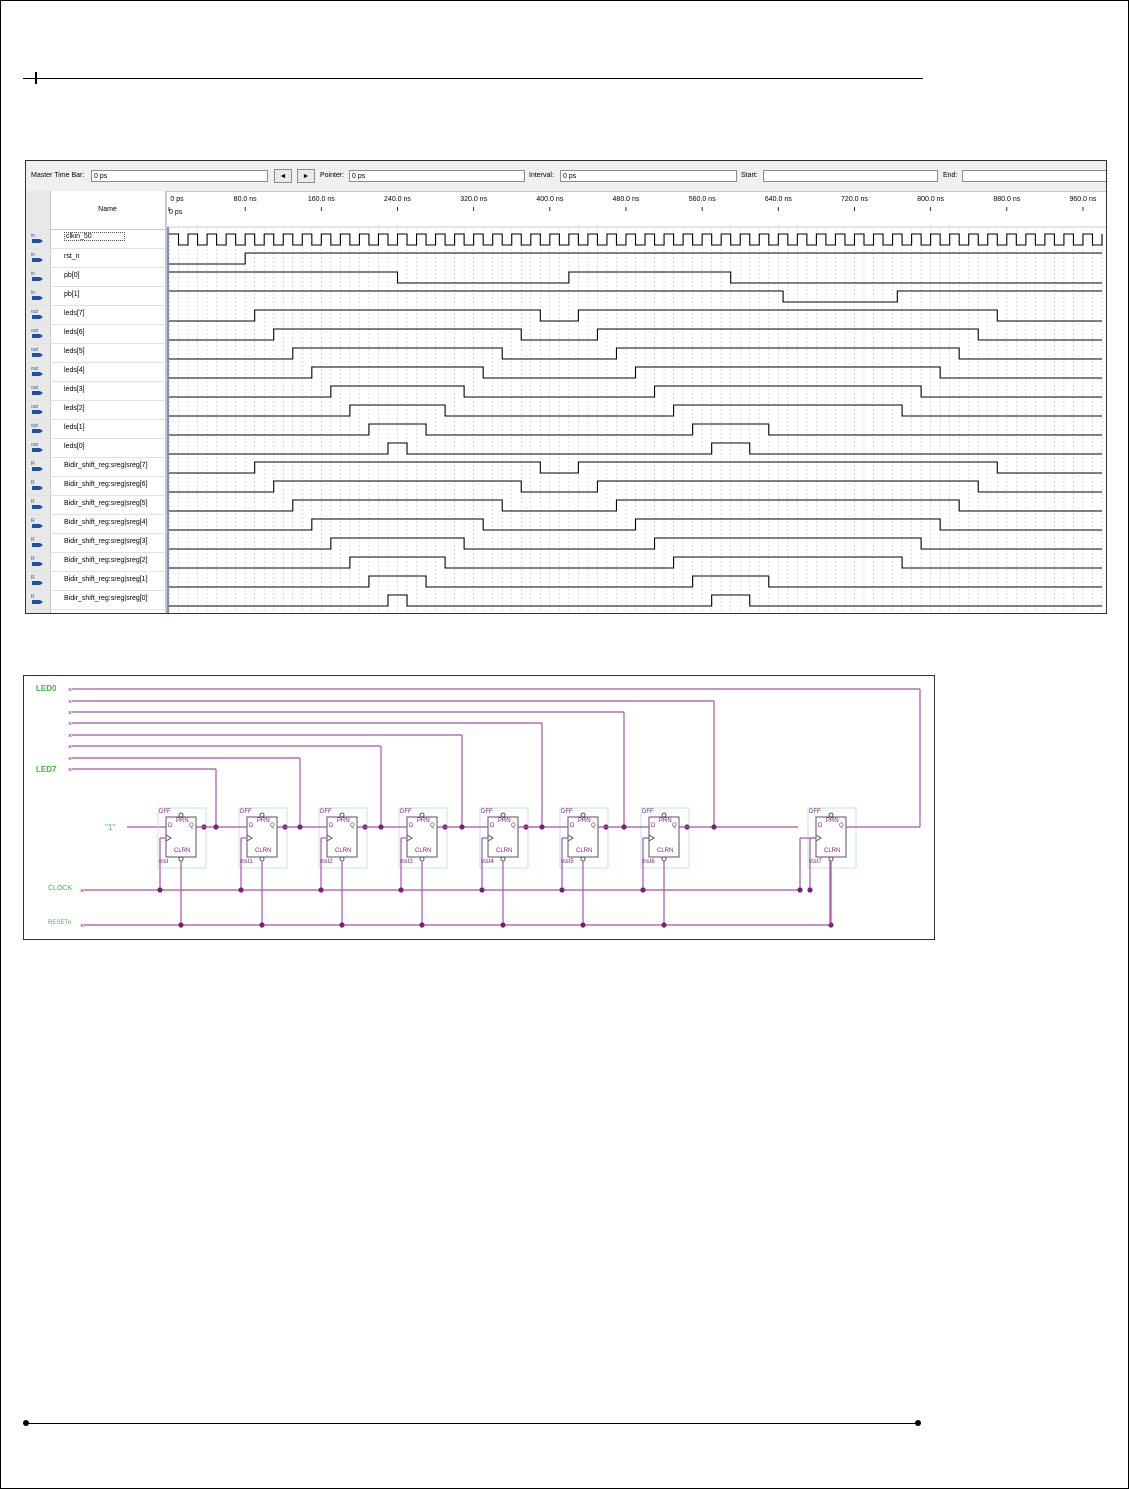 The image size is (1129, 1489). What do you see at coordinates (96, 258) in the screenshot?
I see `signal-row: in rst_n` at bounding box center [96, 258].